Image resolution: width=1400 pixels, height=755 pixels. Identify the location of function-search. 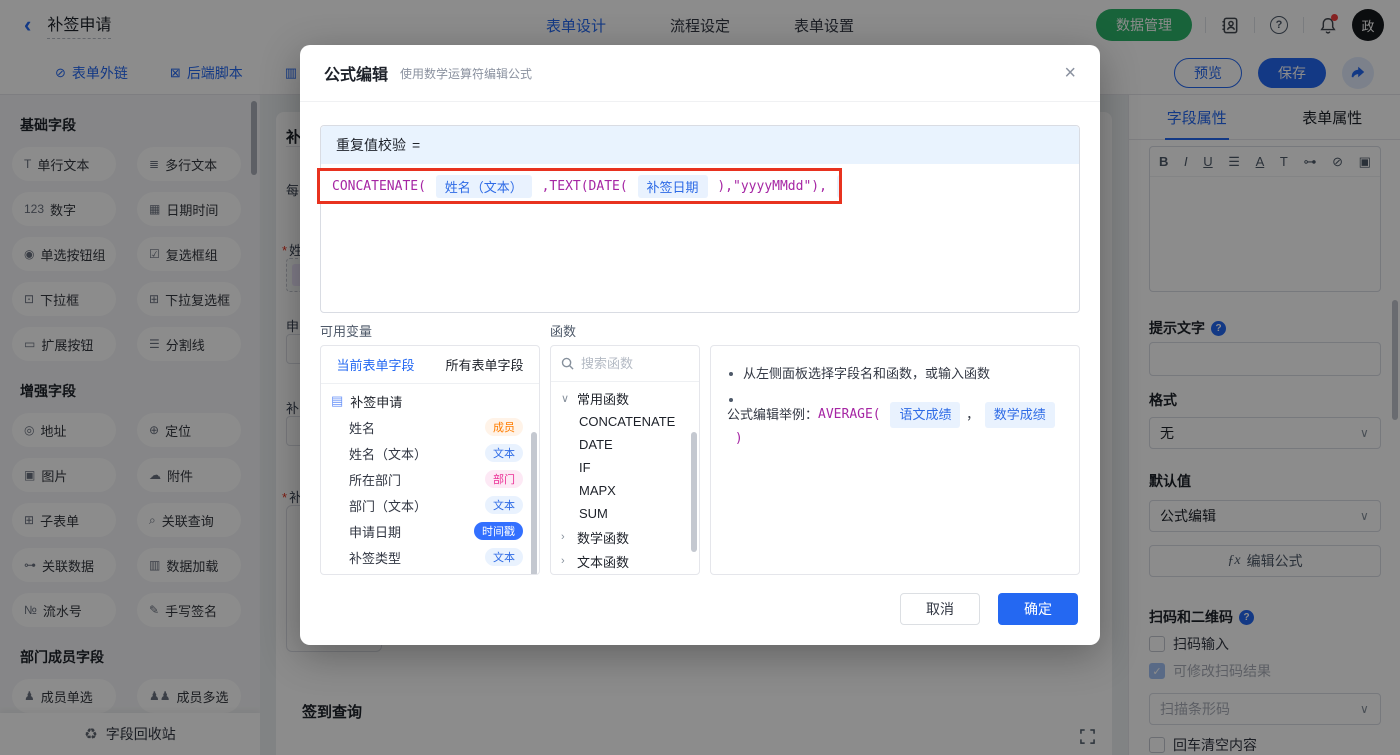
(625, 364).